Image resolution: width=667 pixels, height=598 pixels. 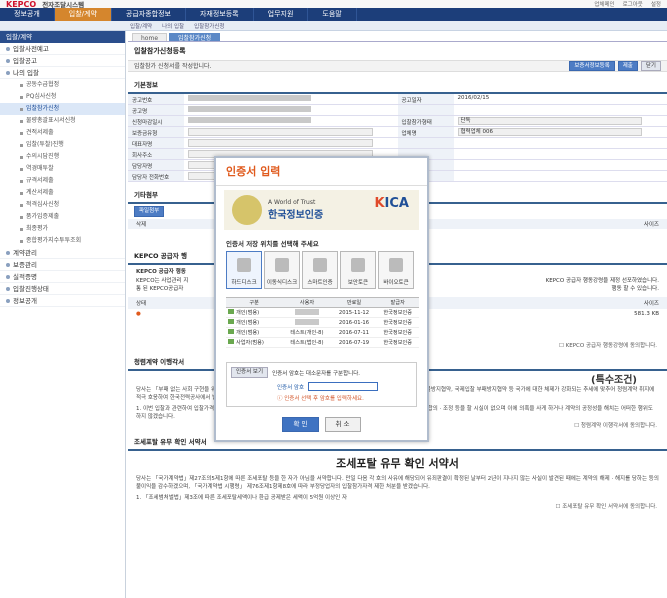 What do you see at coordinates (62, 265) in the screenshot?
I see `sidebar-item: 보증관리` at bounding box center [62, 265].